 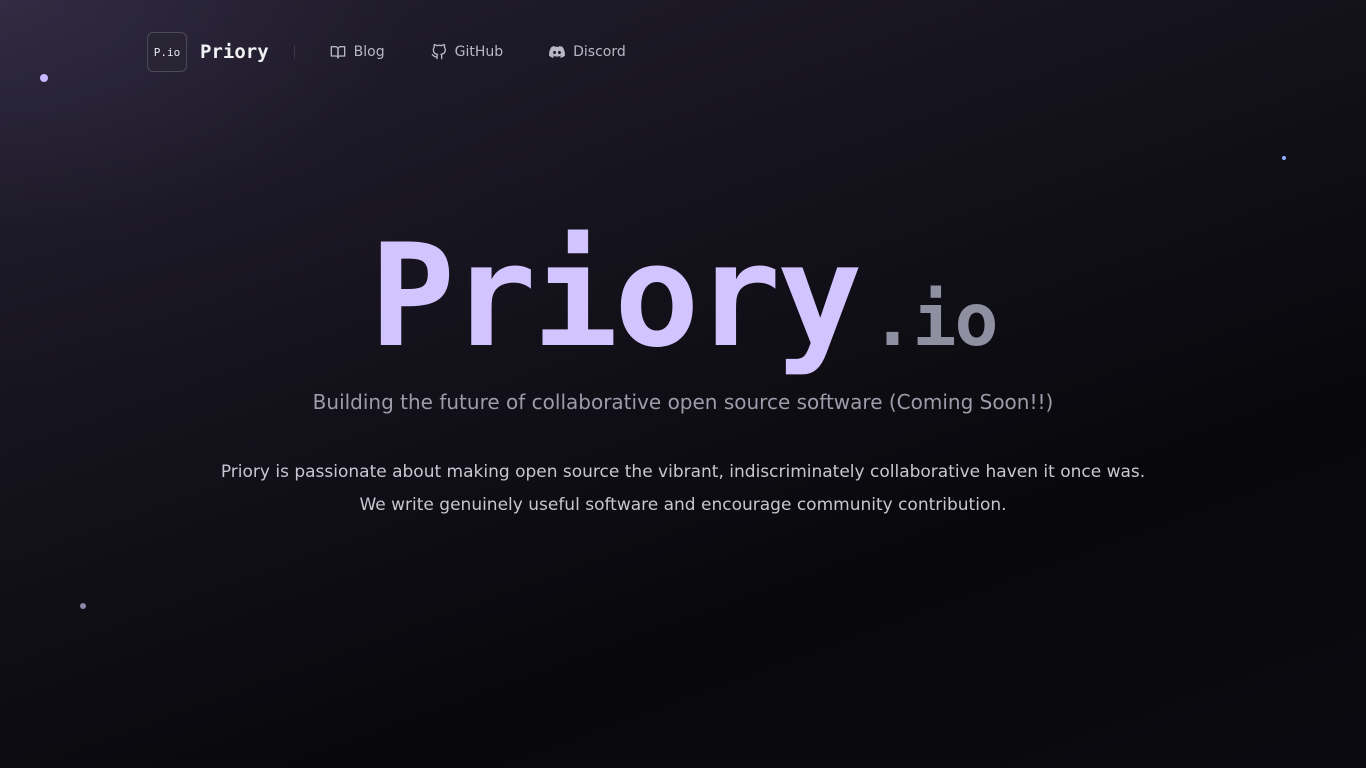 I want to click on top-navigation: P.io Priory Blog GitHub Discord, so click(x=386, y=52).